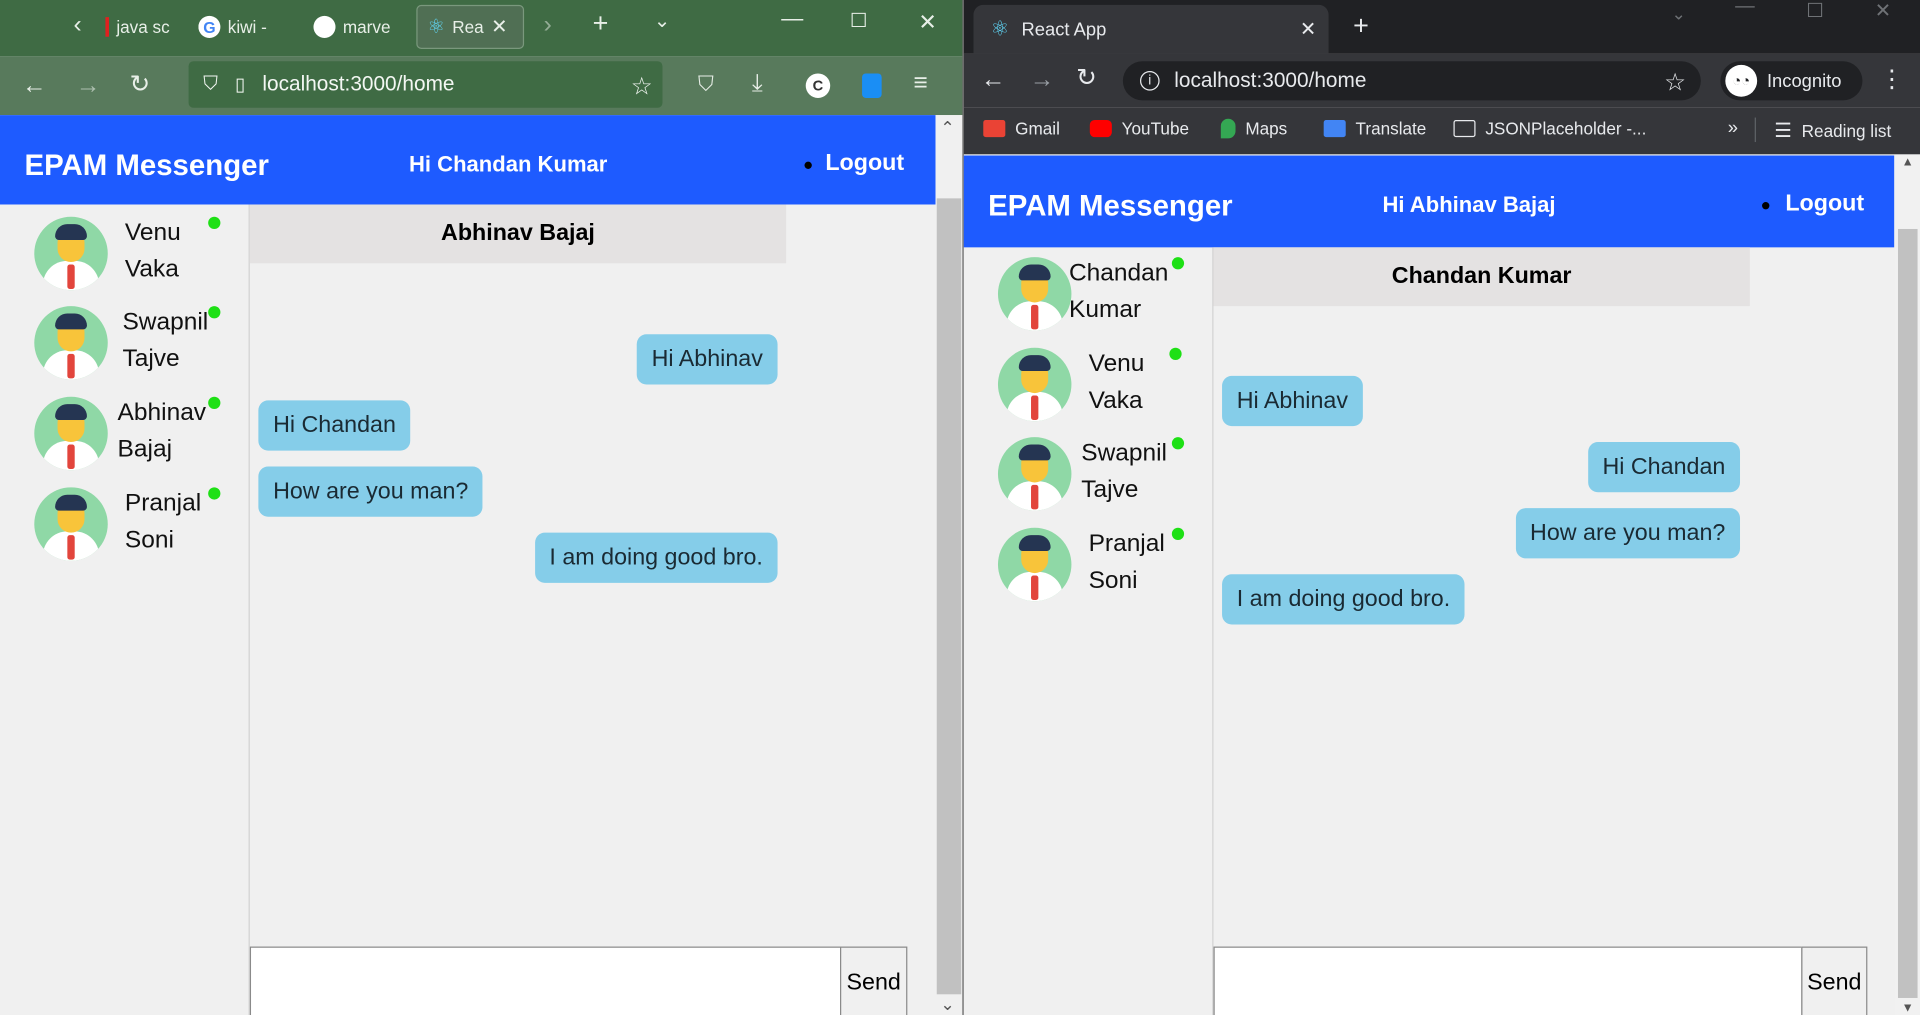 Image resolution: width=1920 pixels, height=1015 pixels. I want to click on greeting: Hi Chandan Kumar, so click(508, 164).